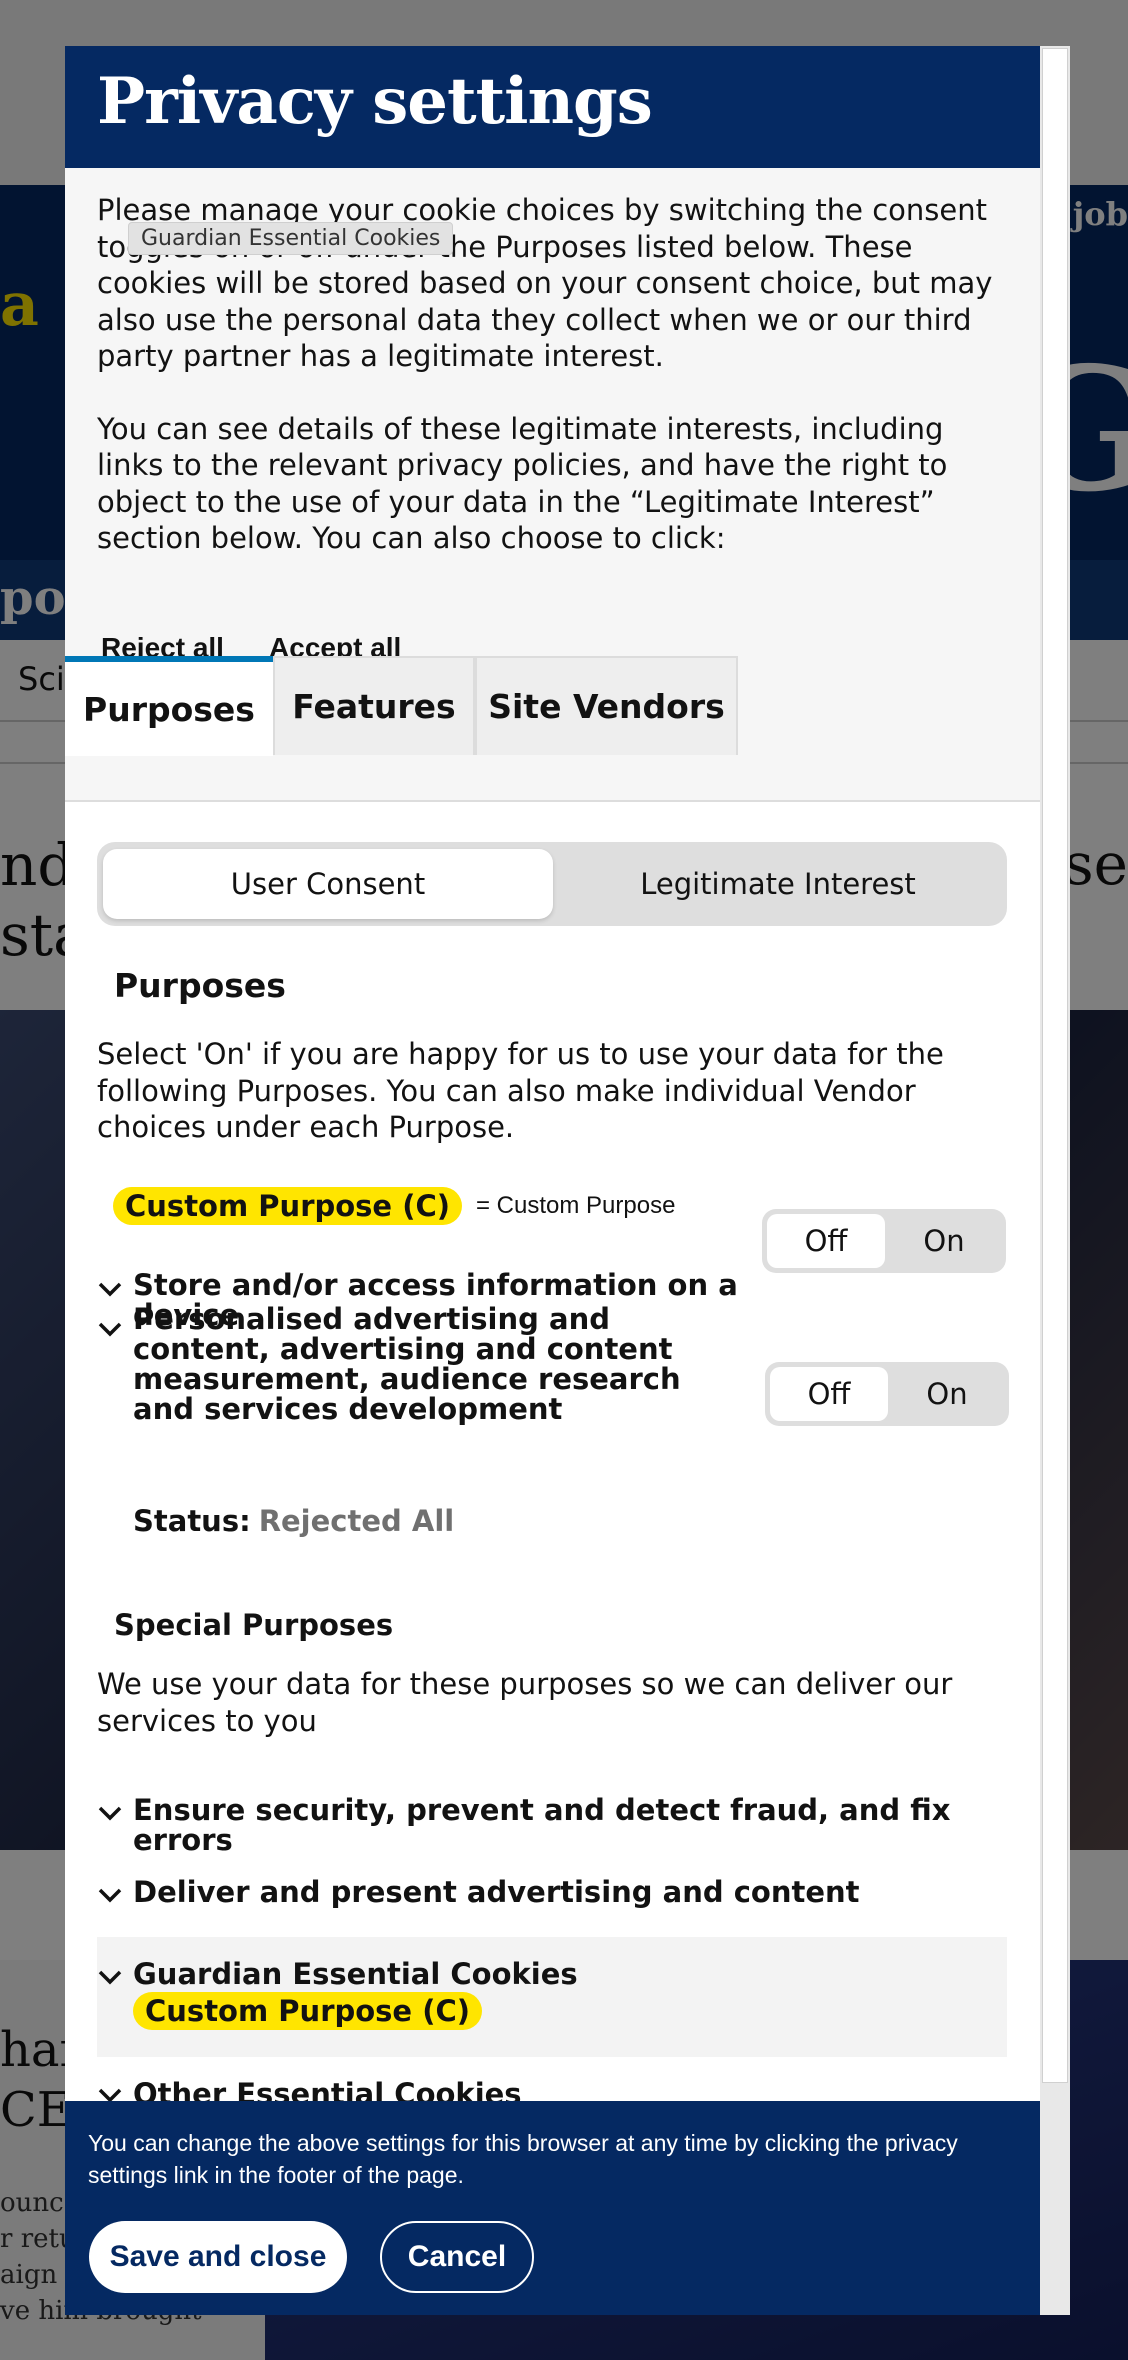 The height and width of the screenshot is (2360, 1128). Describe the element at coordinates (192, 1521) in the screenshot. I see `status-label: Status:` at that location.